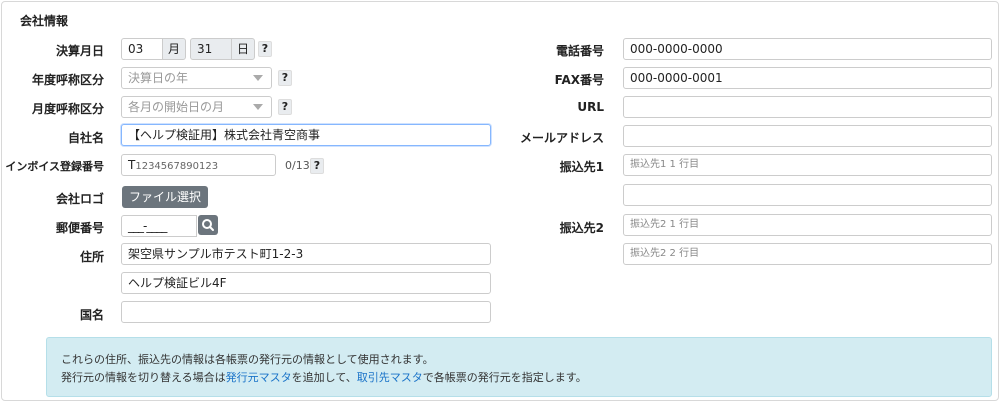  I want to click on postal-code-input: ___-____, so click(159, 226).